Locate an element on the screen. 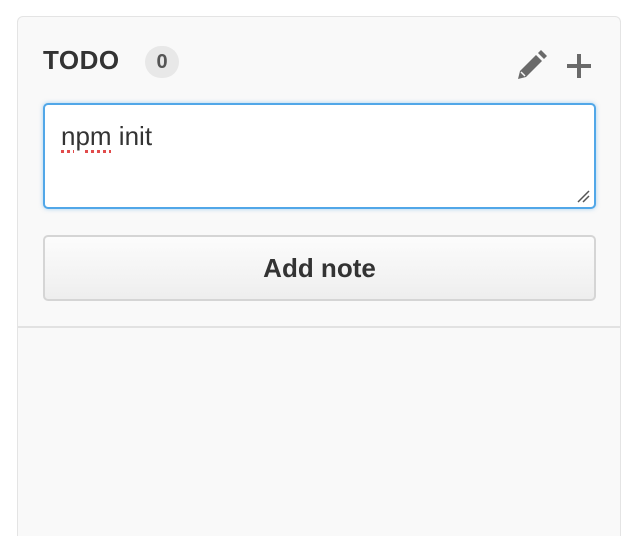 The height and width of the screenshot is (538, 640). pencil-icon is located at coordinates (532, 64).